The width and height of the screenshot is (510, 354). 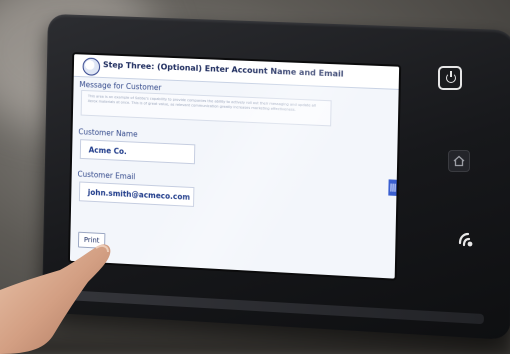 What do you see at coordinates (91, 240) in the screenshot?
I see `print-button: Print` at bounding box center [91, 240].